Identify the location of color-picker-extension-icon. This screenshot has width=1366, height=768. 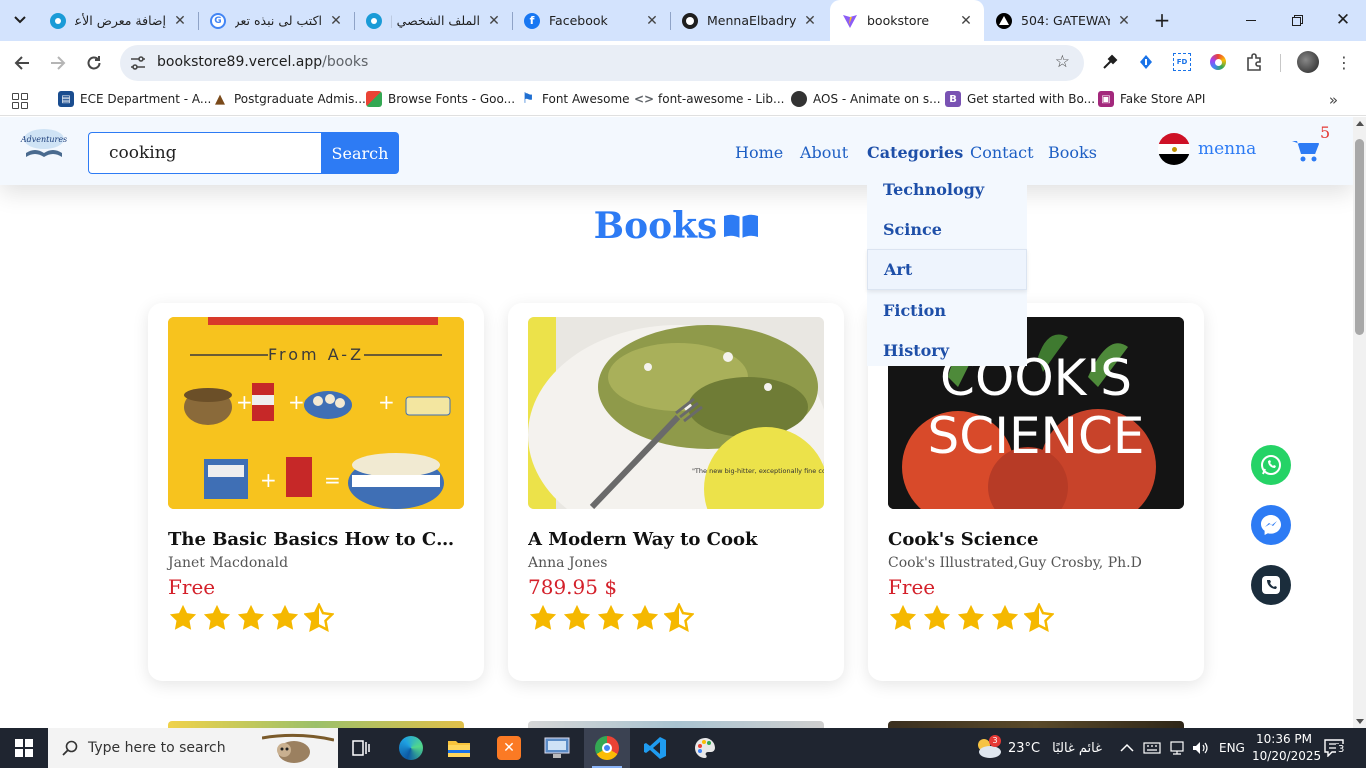
(1218, 62).